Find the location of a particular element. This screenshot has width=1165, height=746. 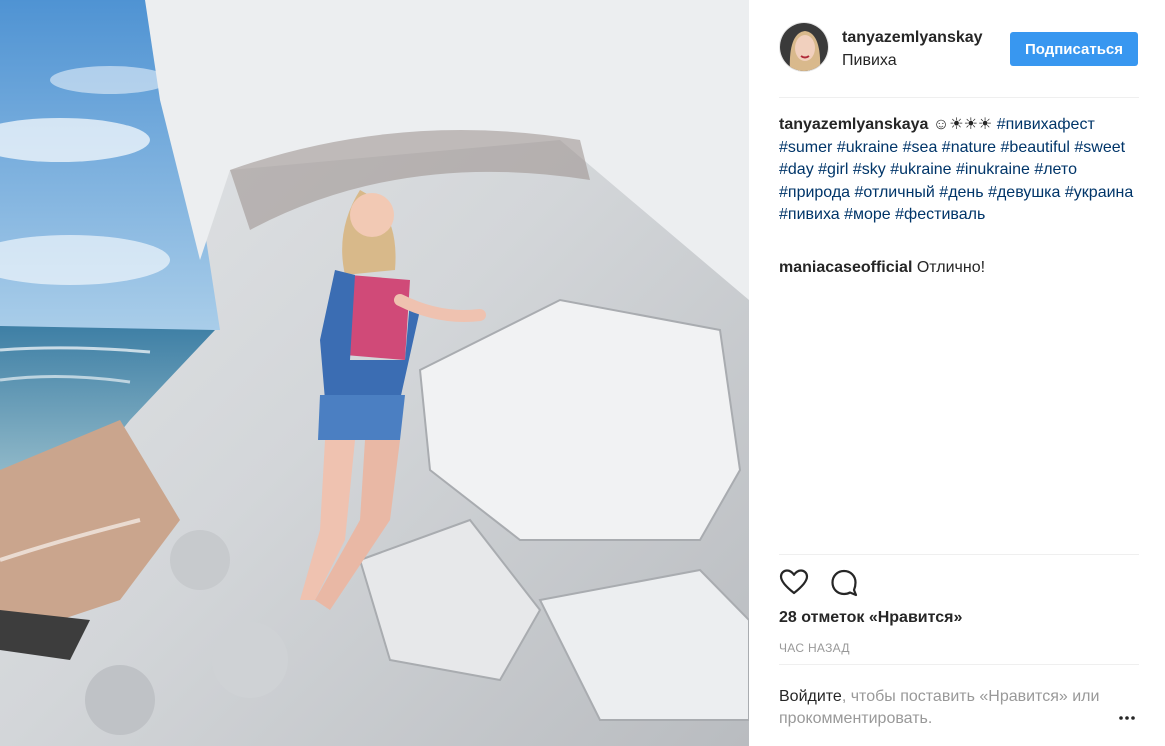

more-options-icon is located at coordinates (1127, 718).